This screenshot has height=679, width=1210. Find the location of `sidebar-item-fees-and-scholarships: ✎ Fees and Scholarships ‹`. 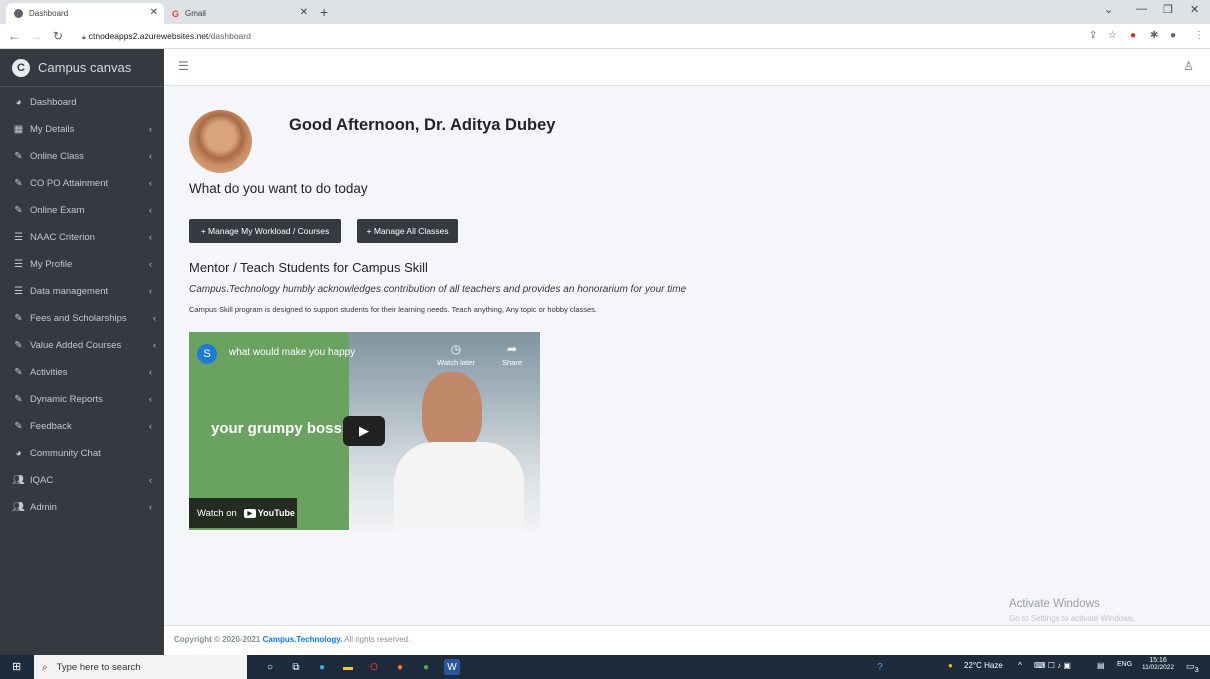

sidebar-item-fees-and-scholarships: ✎ Fees and Scholarships ‹ is located at coordinates (82, 318).